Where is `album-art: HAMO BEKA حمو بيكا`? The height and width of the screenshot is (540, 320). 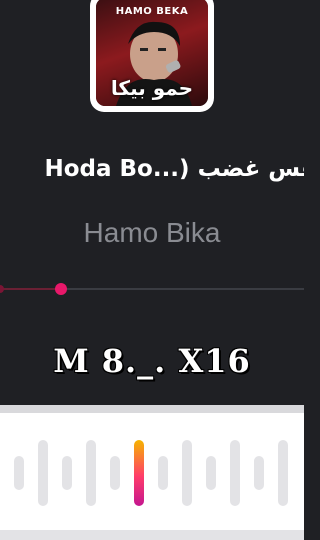 album-art: HAMO BEKA حمو بيكا is located at coordinates (152, 56).